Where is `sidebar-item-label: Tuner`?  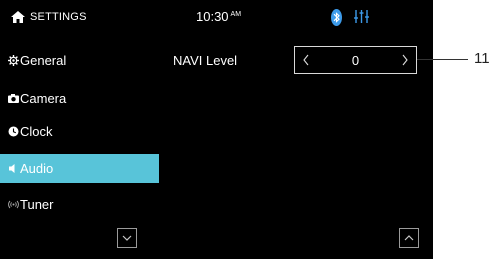
sidebar-item-label: Tuner is located at coordinates (37, 204).